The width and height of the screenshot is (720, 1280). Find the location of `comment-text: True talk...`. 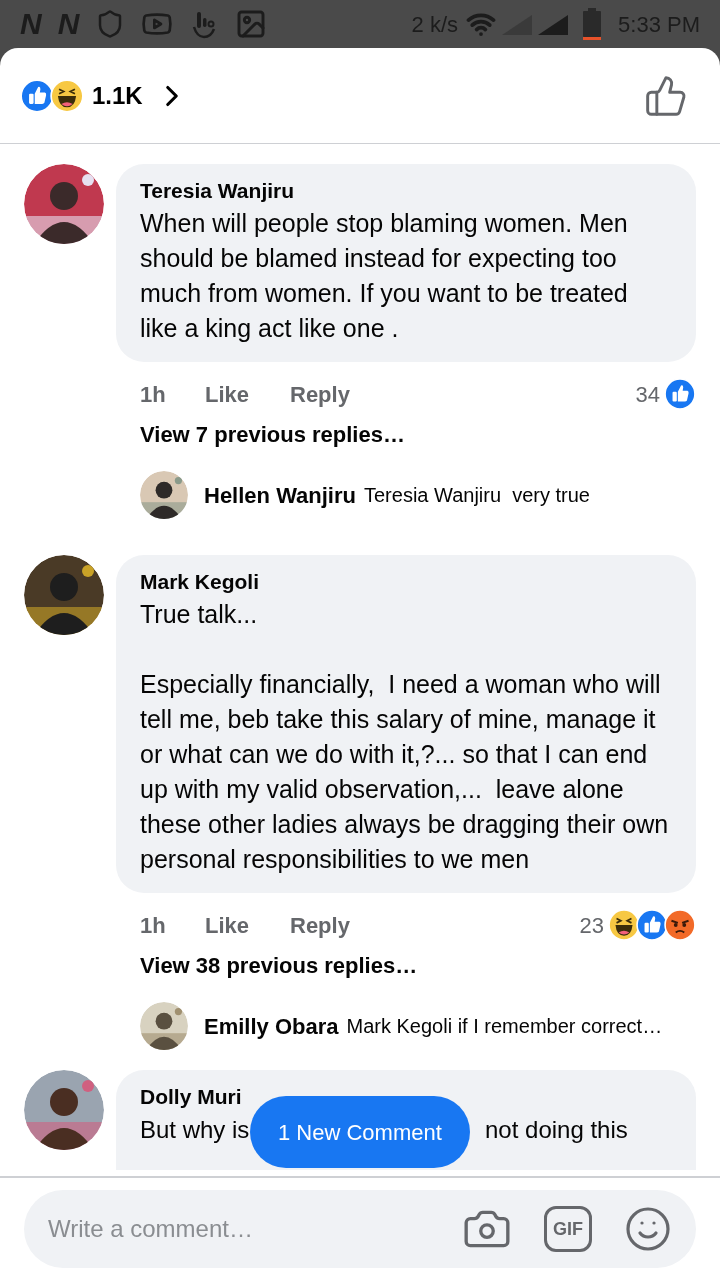

comment-text: True talk... is located at coordinates (199, 614).